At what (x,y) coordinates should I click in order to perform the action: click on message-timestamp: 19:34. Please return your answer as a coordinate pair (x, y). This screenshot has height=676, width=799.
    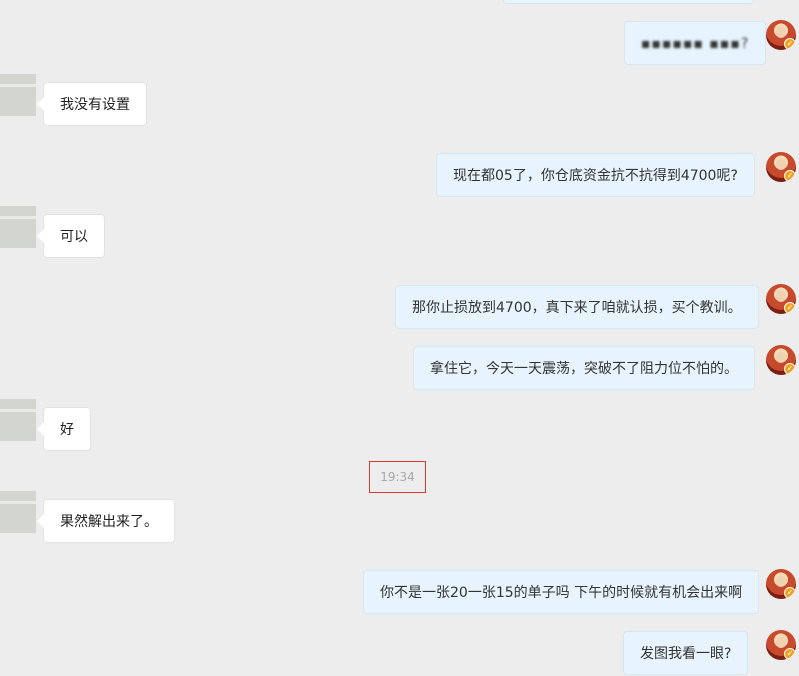
    Looking at the image, I should click on (397, 477).